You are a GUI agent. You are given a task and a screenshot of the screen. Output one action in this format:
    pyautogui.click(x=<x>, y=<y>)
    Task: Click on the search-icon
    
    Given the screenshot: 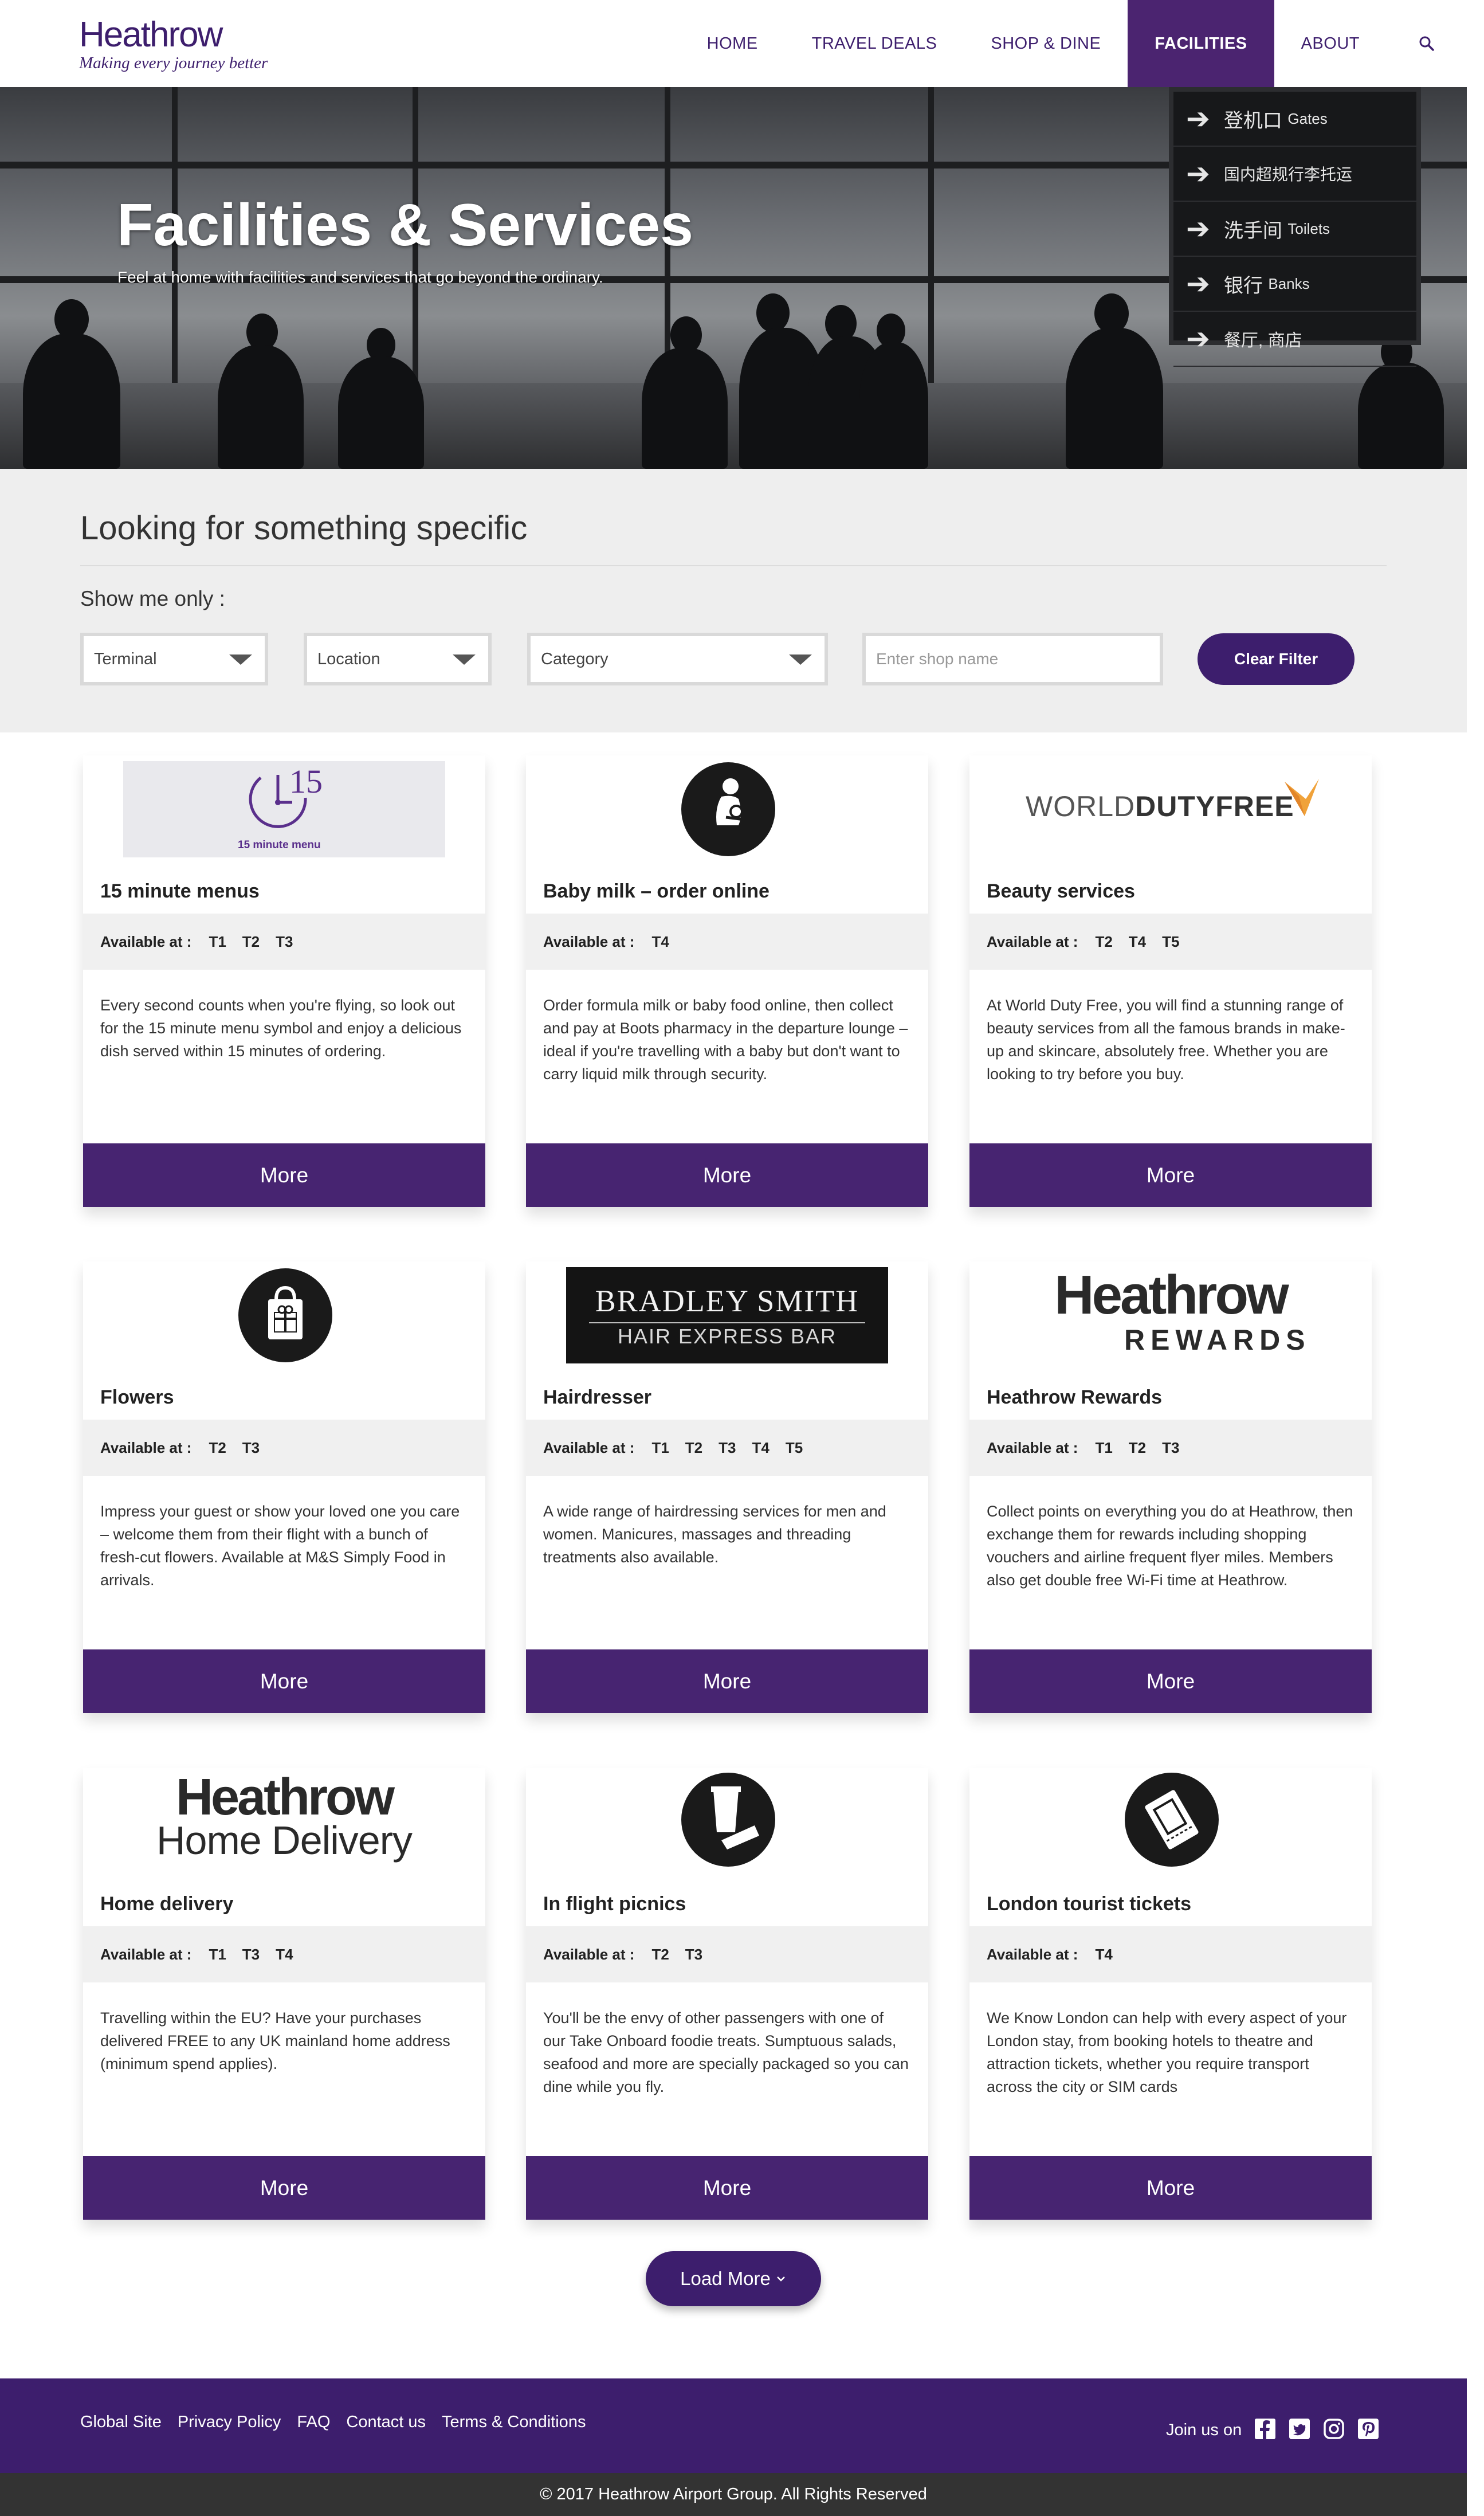 What is the action you would take?
    pyautogui.click(x=1426, y=43)
    